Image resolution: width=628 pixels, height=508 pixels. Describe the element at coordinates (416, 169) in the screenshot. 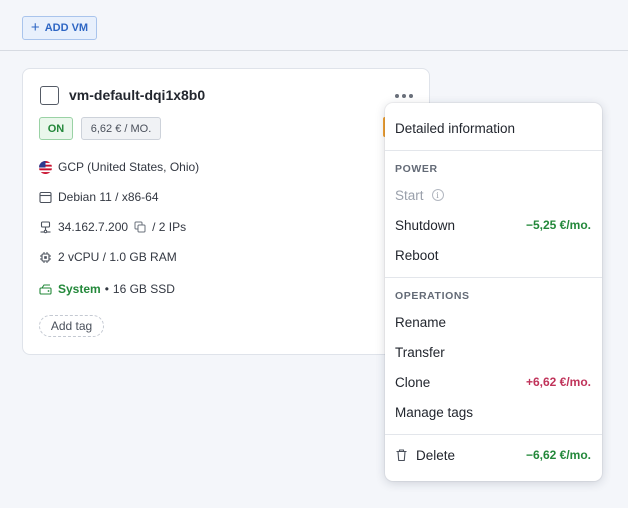

I see `menu-section-power: POWER` at that location.